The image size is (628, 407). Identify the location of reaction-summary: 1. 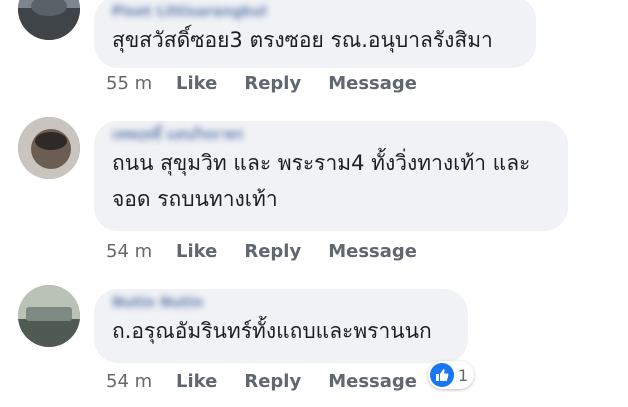
(451, 375).